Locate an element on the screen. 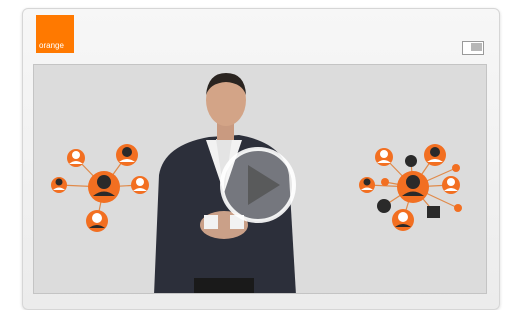 This screenshot has height=310, width=506. popout-inner-square is located at coordinates (476, 47).